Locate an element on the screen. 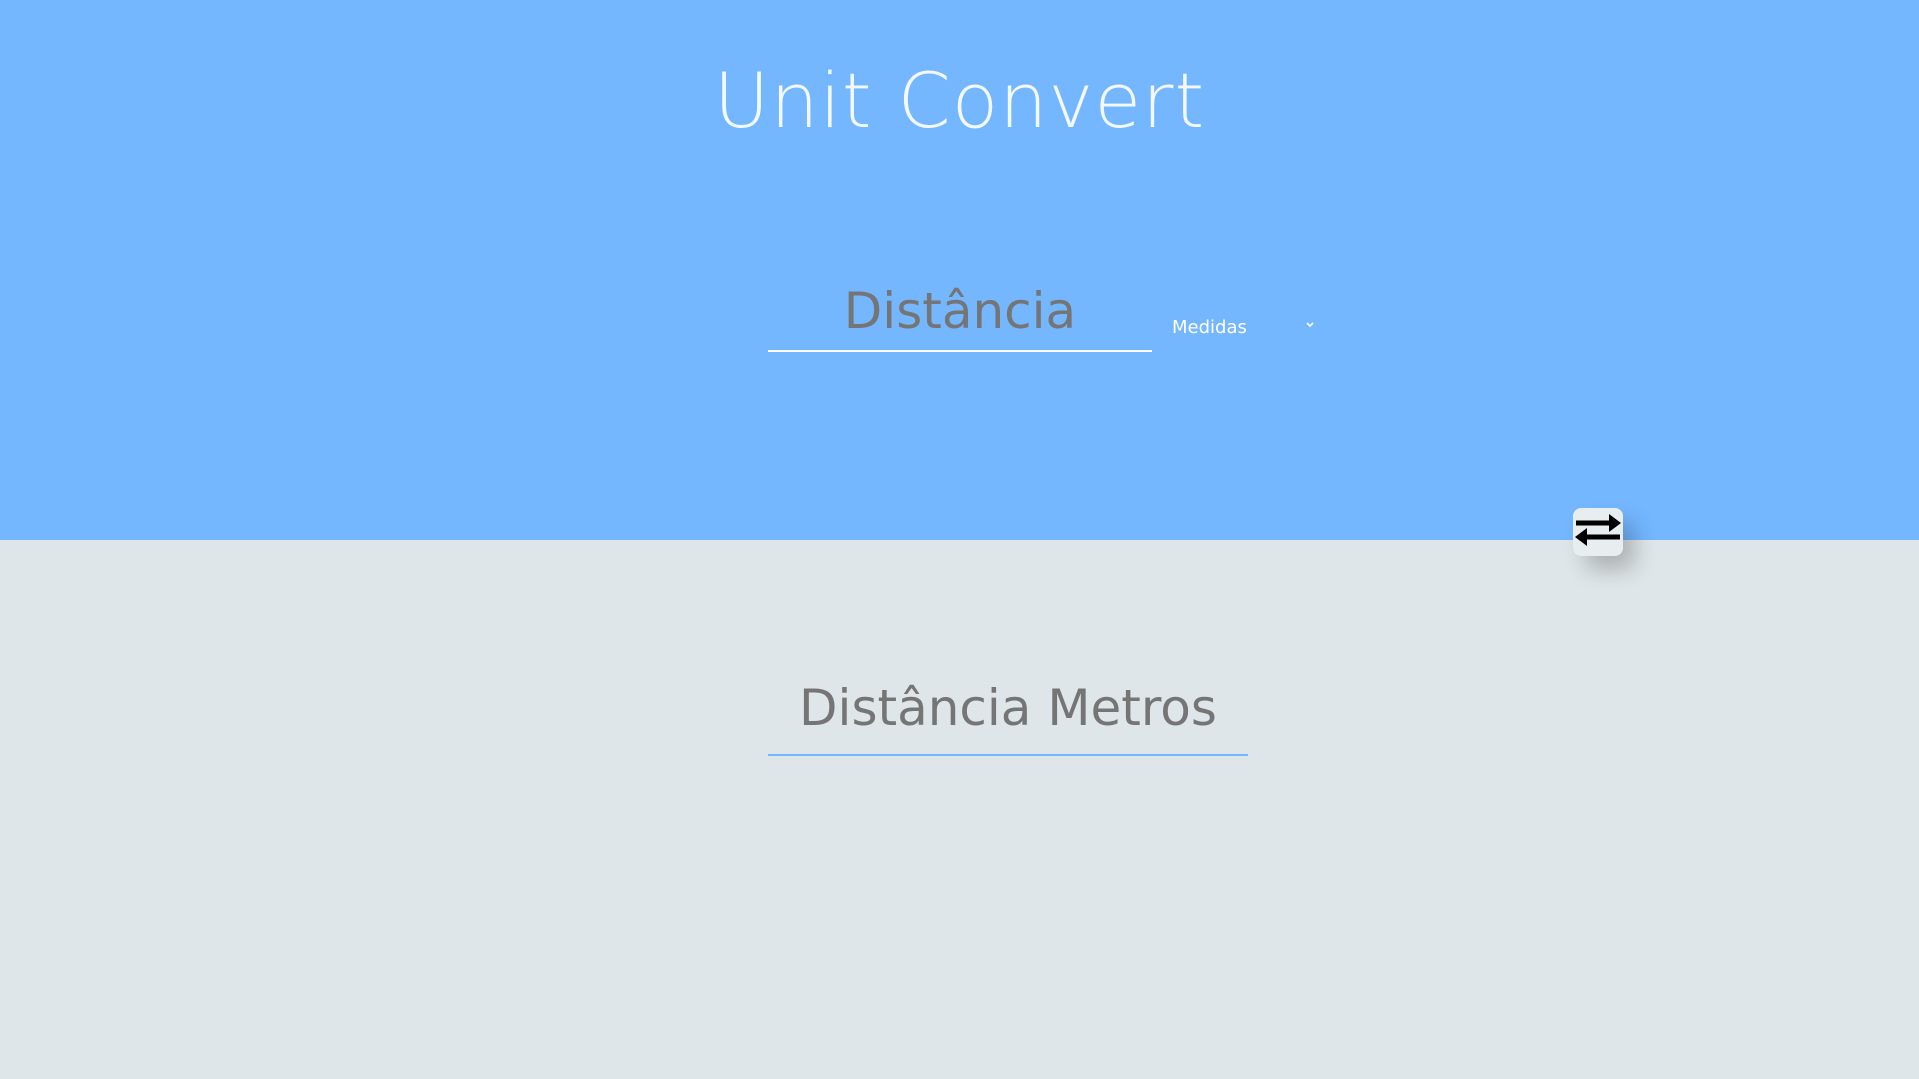 This screenshot has height=1079, width=1919. unit-select-value: Medidas is located at coordinates (1209, 327).